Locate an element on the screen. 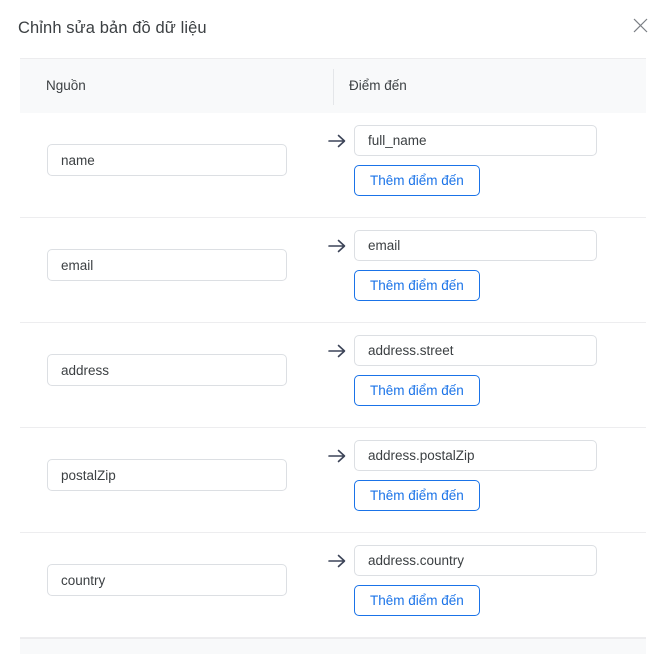 This screenshot has width=666, height=654. dialog-header: Chỉnh sửa bản đồ dữ liệu is located at coordinates (333, 29).